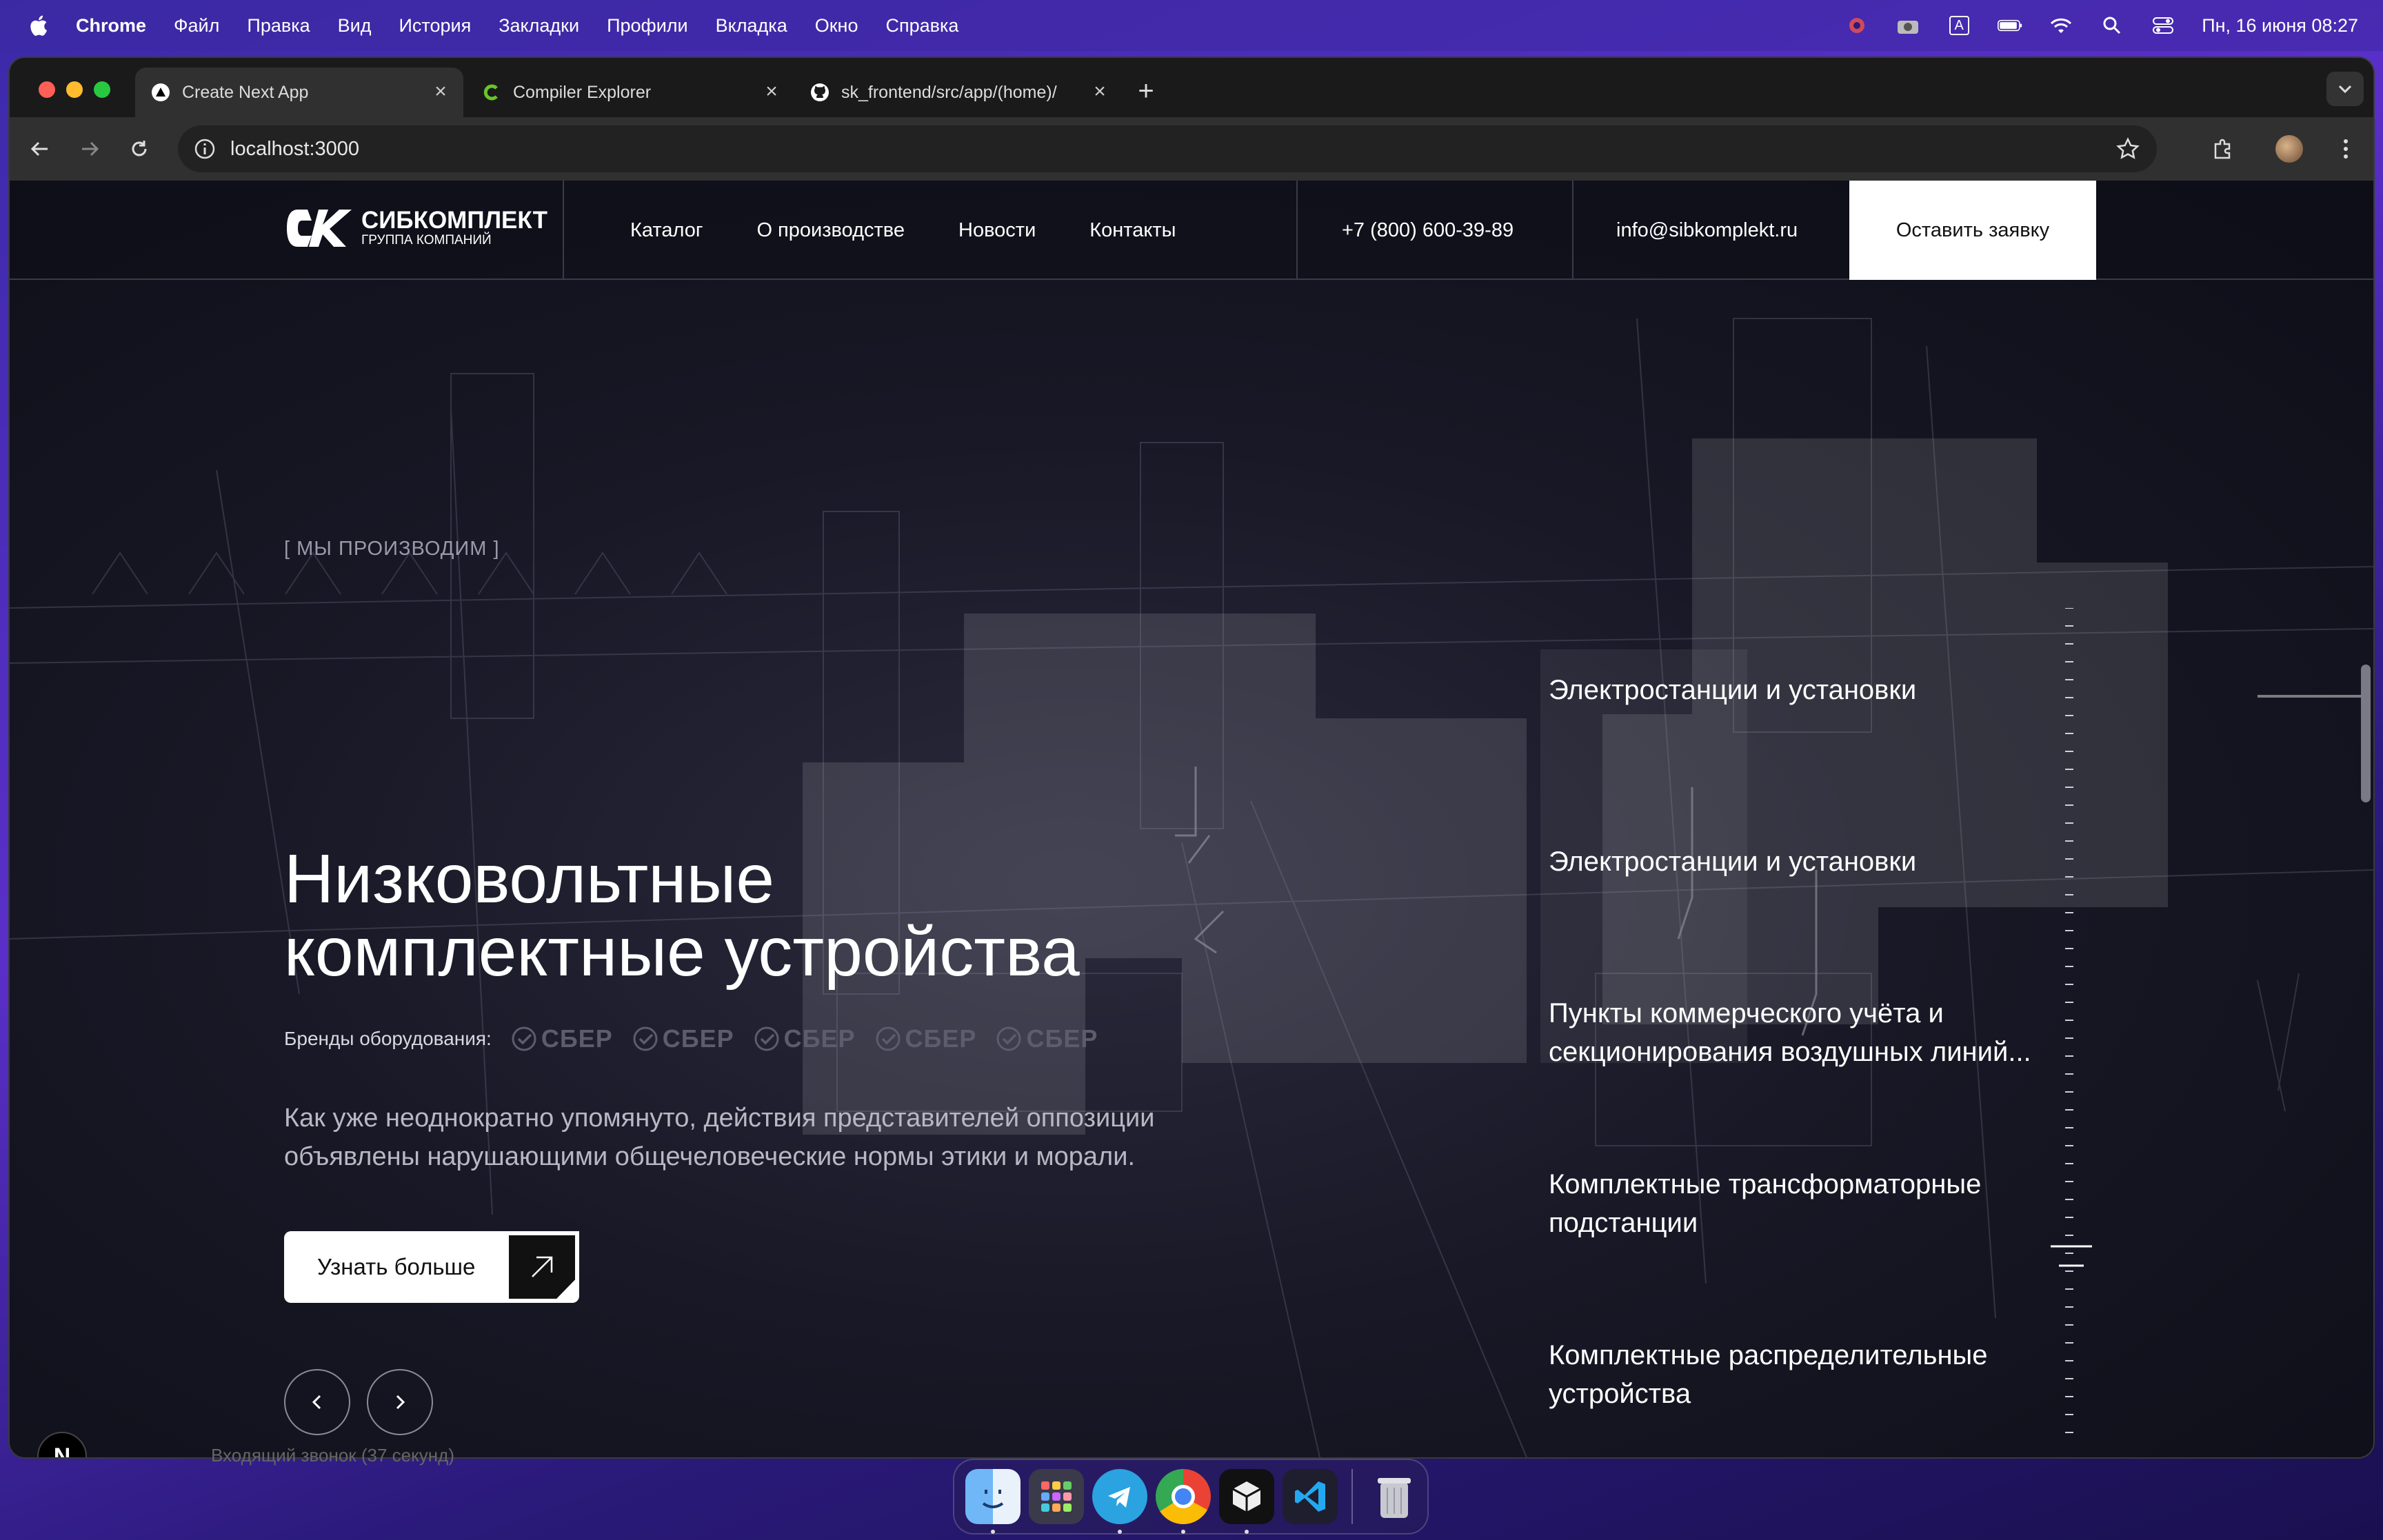  Describe the element at coordinates (2010, 26) in the screenshot. I see `battery-icon` at that location.